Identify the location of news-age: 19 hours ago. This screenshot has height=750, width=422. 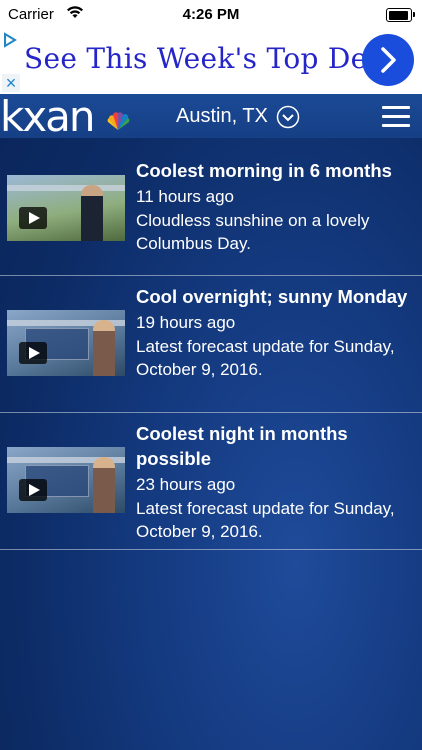
(186, 322).